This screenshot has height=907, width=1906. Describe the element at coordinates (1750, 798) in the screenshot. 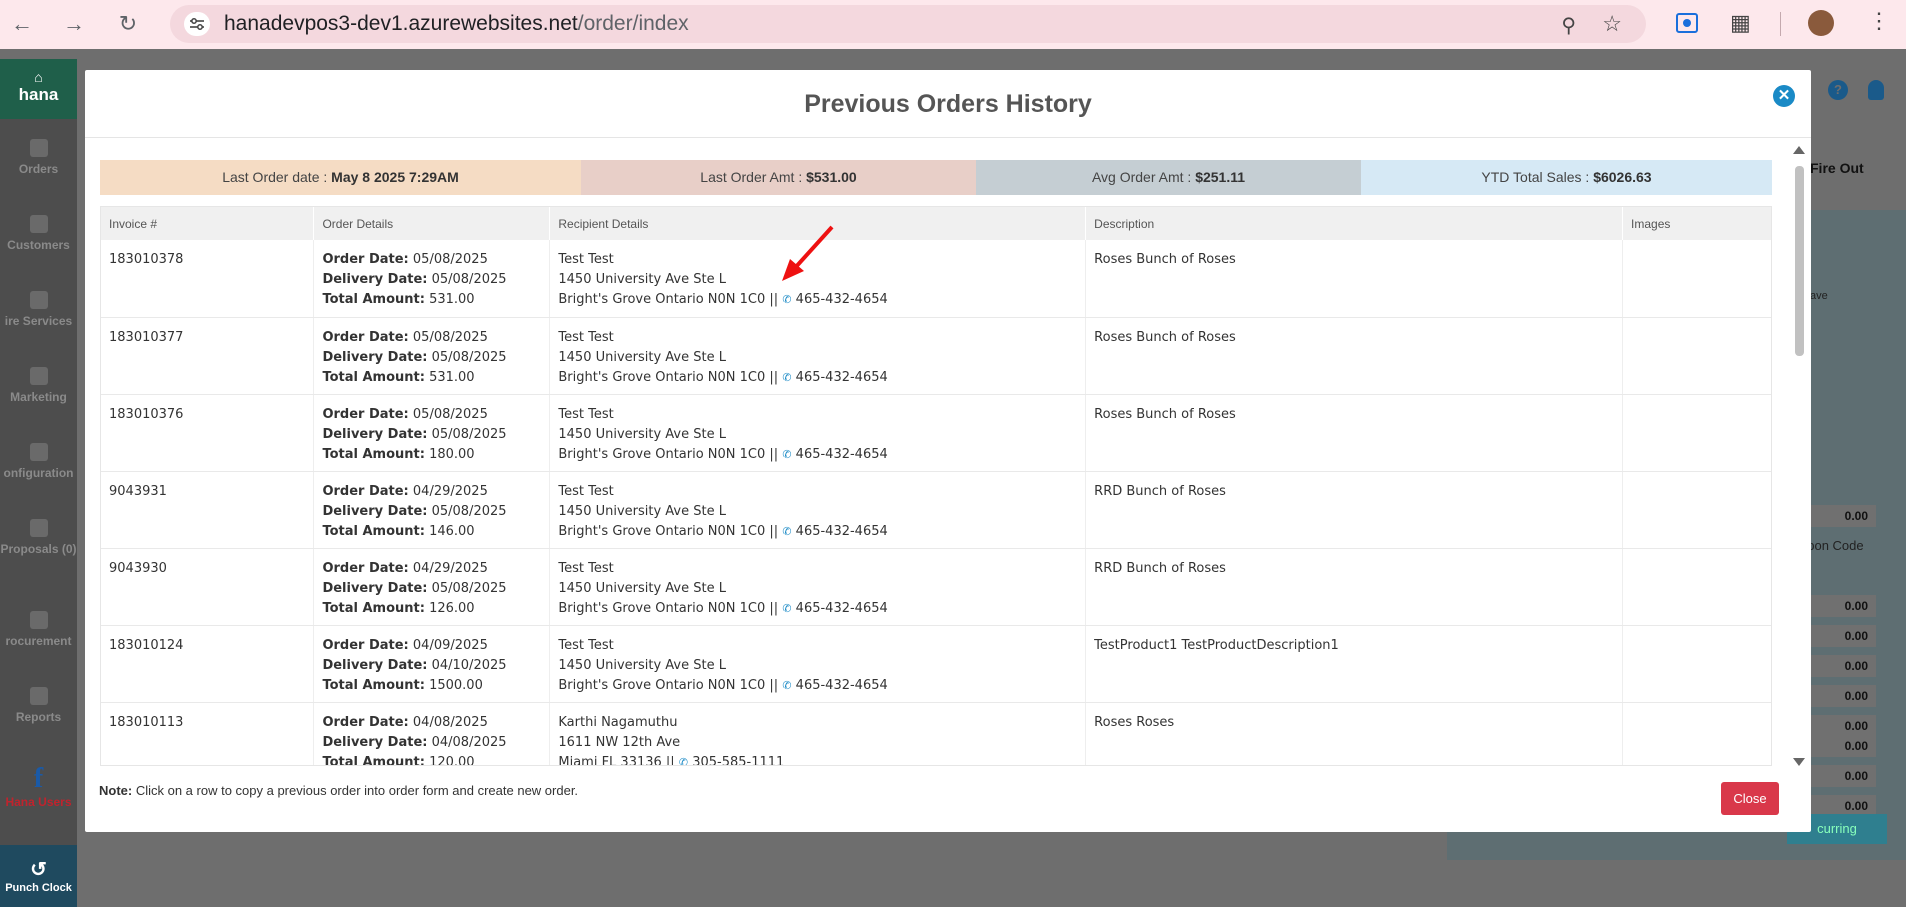

I see `close-button: Close` at that location.